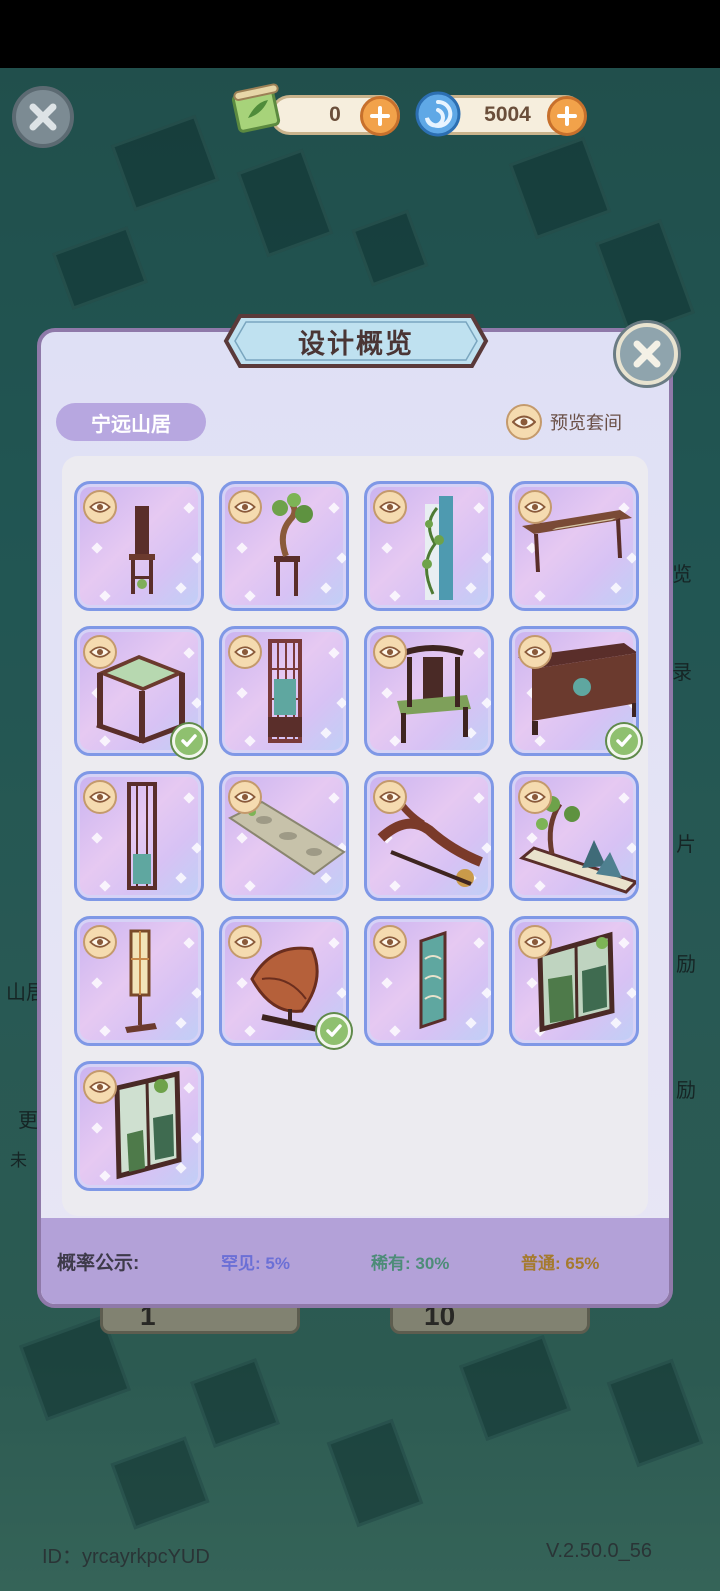 This screenshot has height=1591, width=720. I want to click on suite-name-tag: 宁远山居, so click(131, 422).